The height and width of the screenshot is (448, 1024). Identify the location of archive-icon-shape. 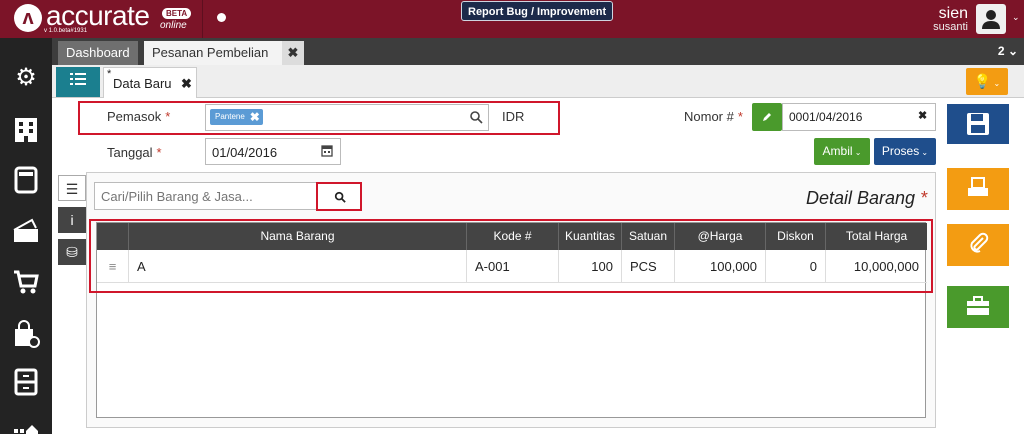
(26, 382).